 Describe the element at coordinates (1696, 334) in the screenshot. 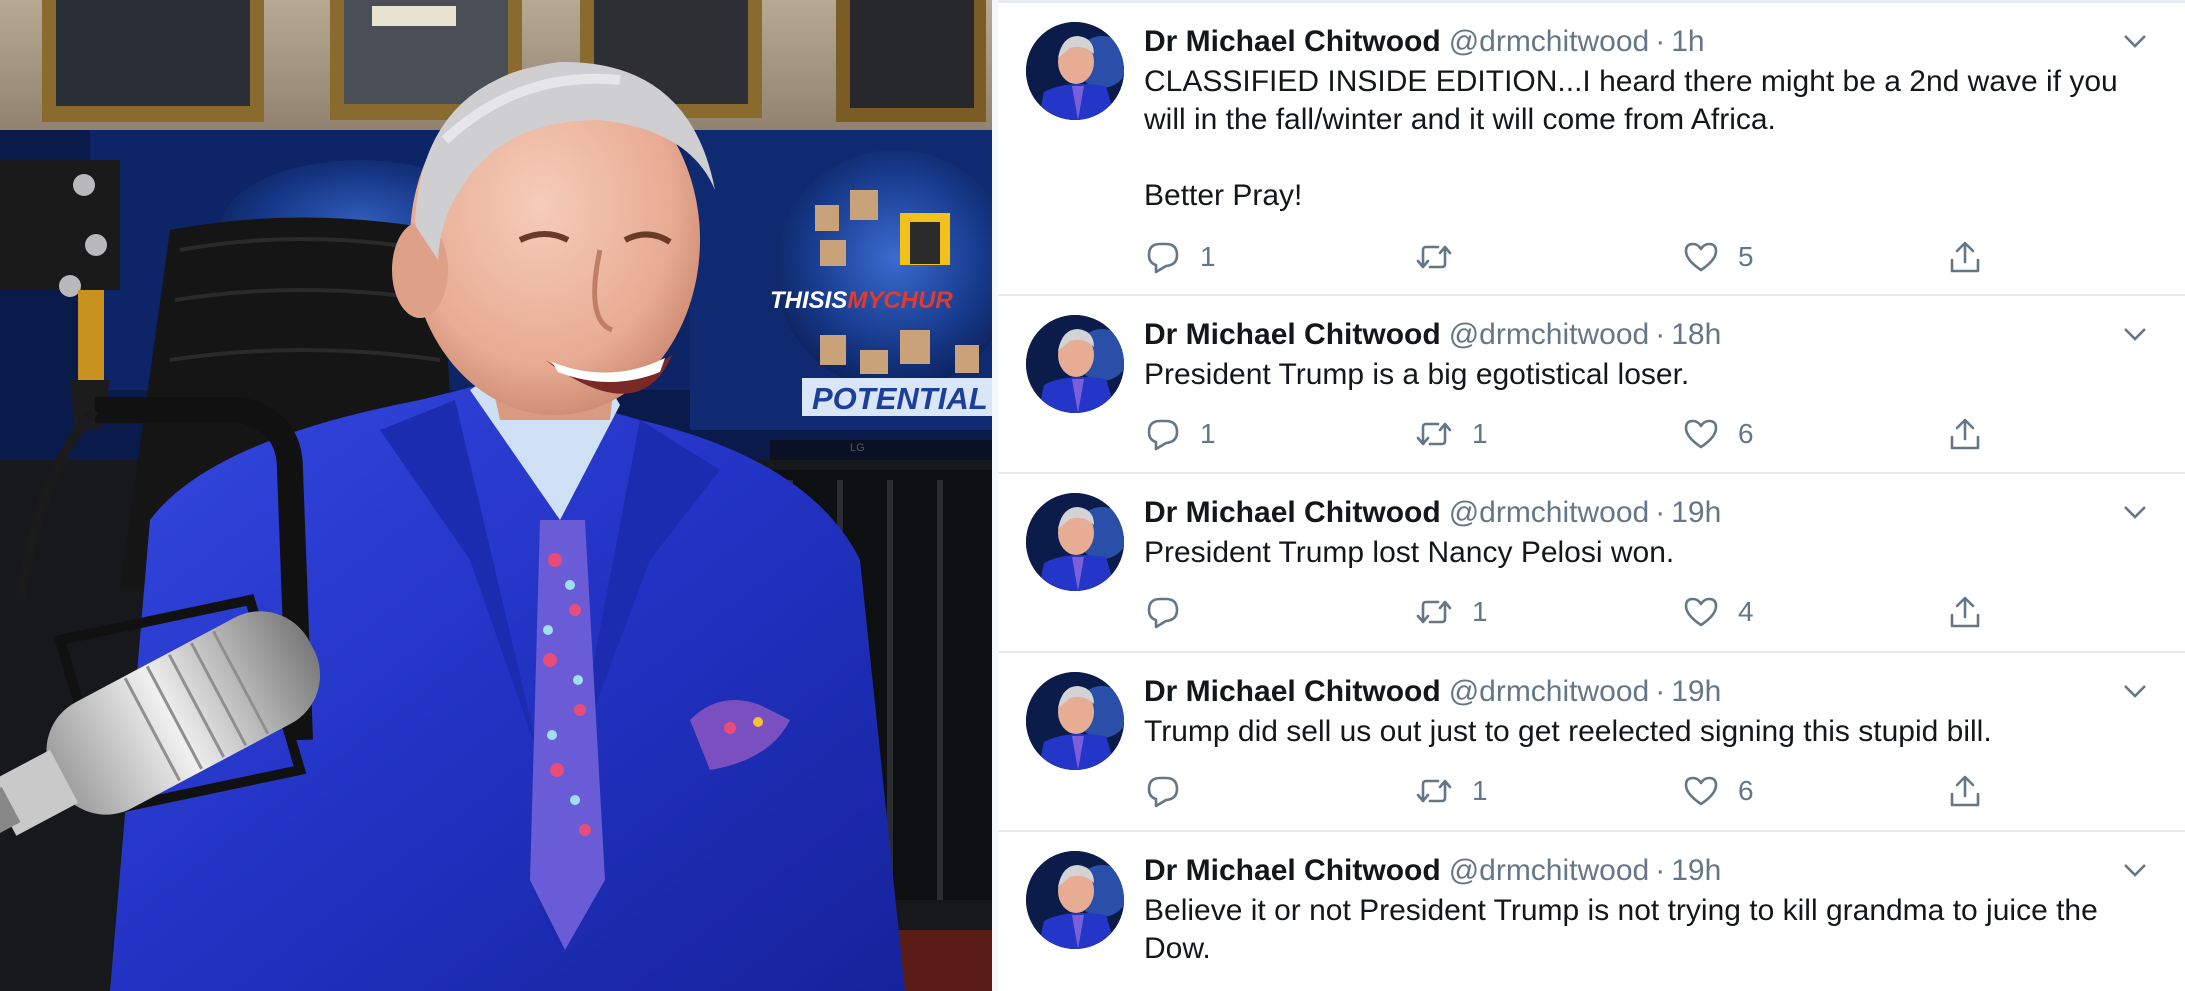

I see `tweet-time: 18h` at that location.